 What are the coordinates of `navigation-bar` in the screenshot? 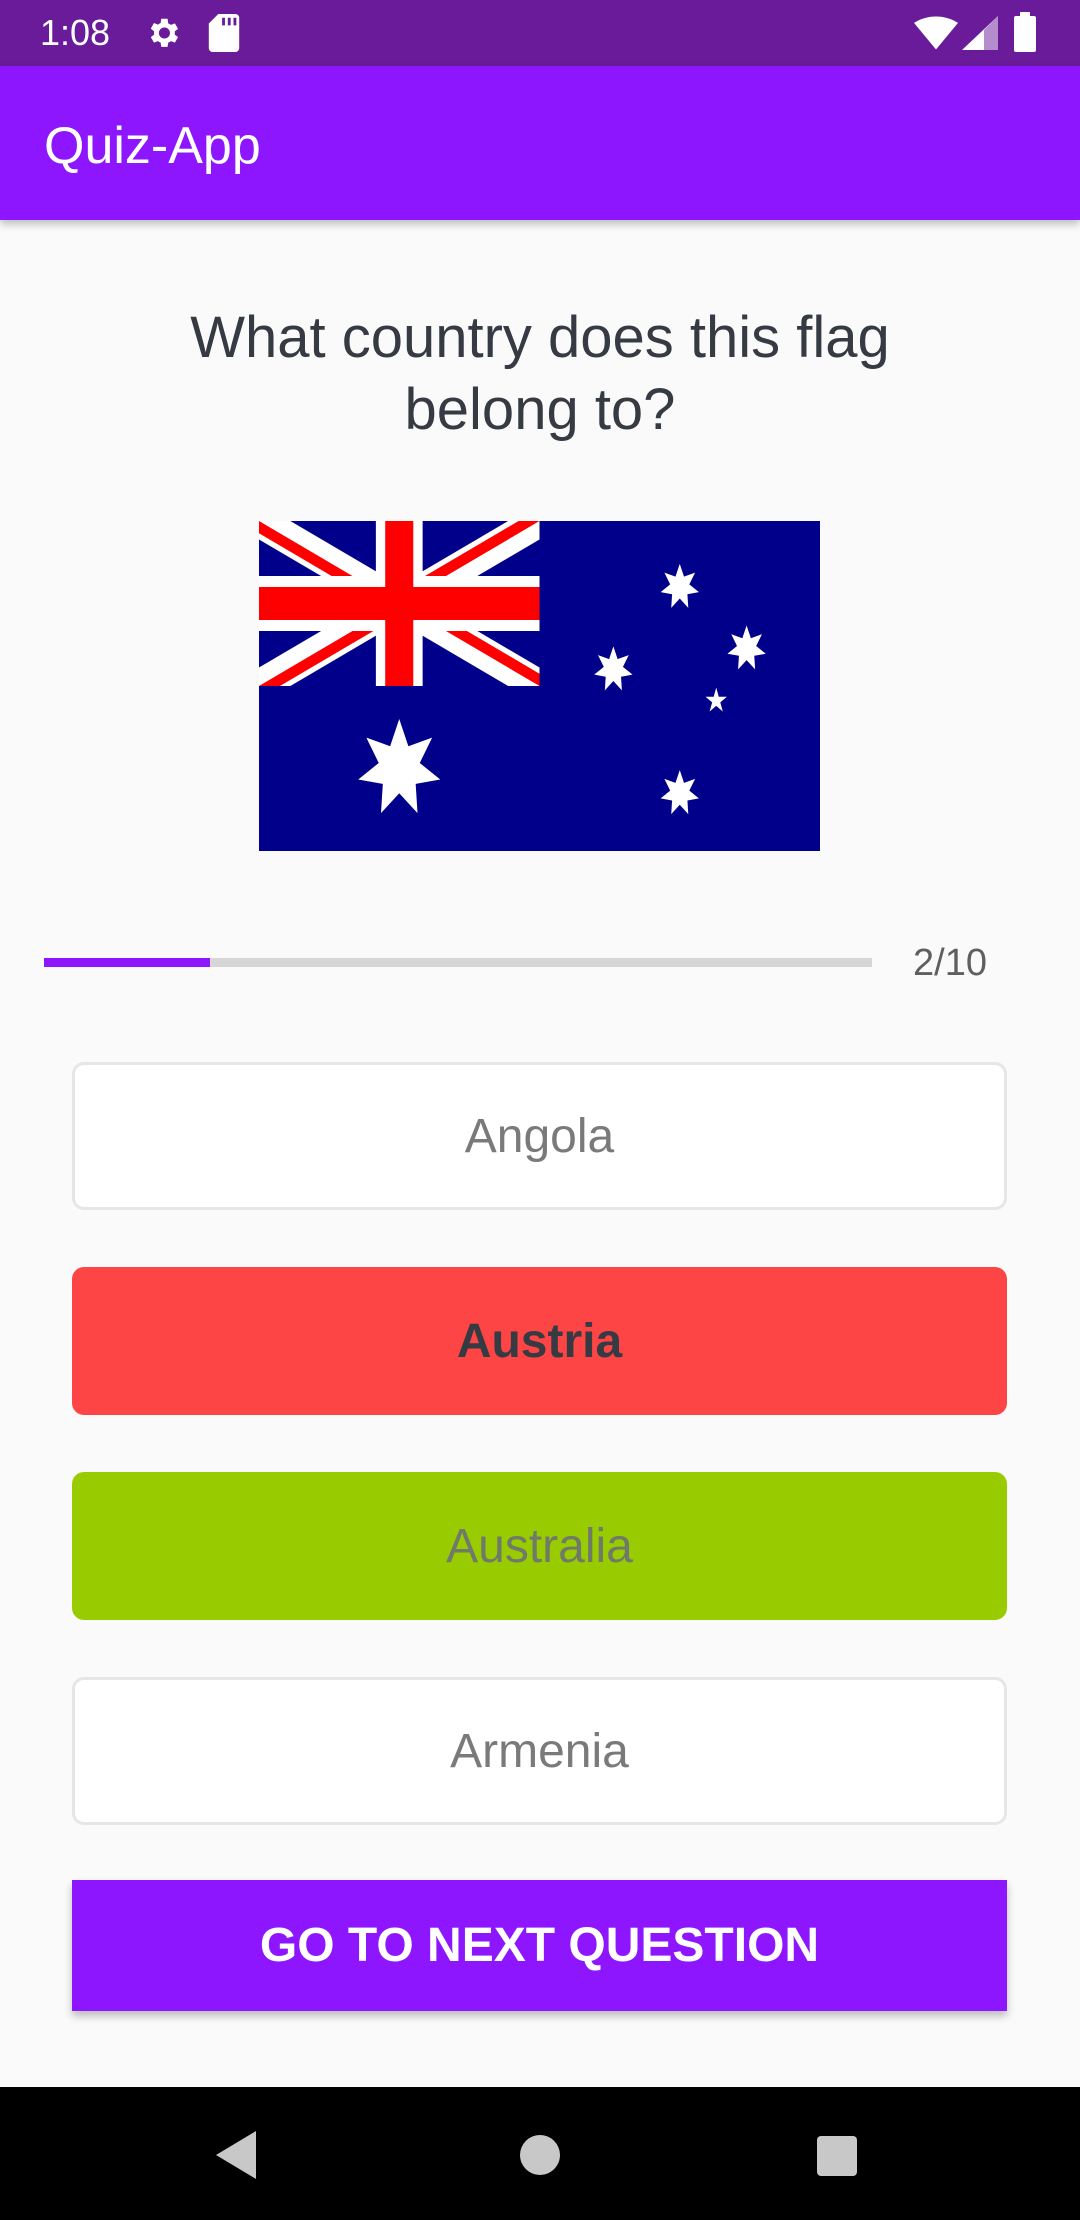 It's located at (540, 2153).